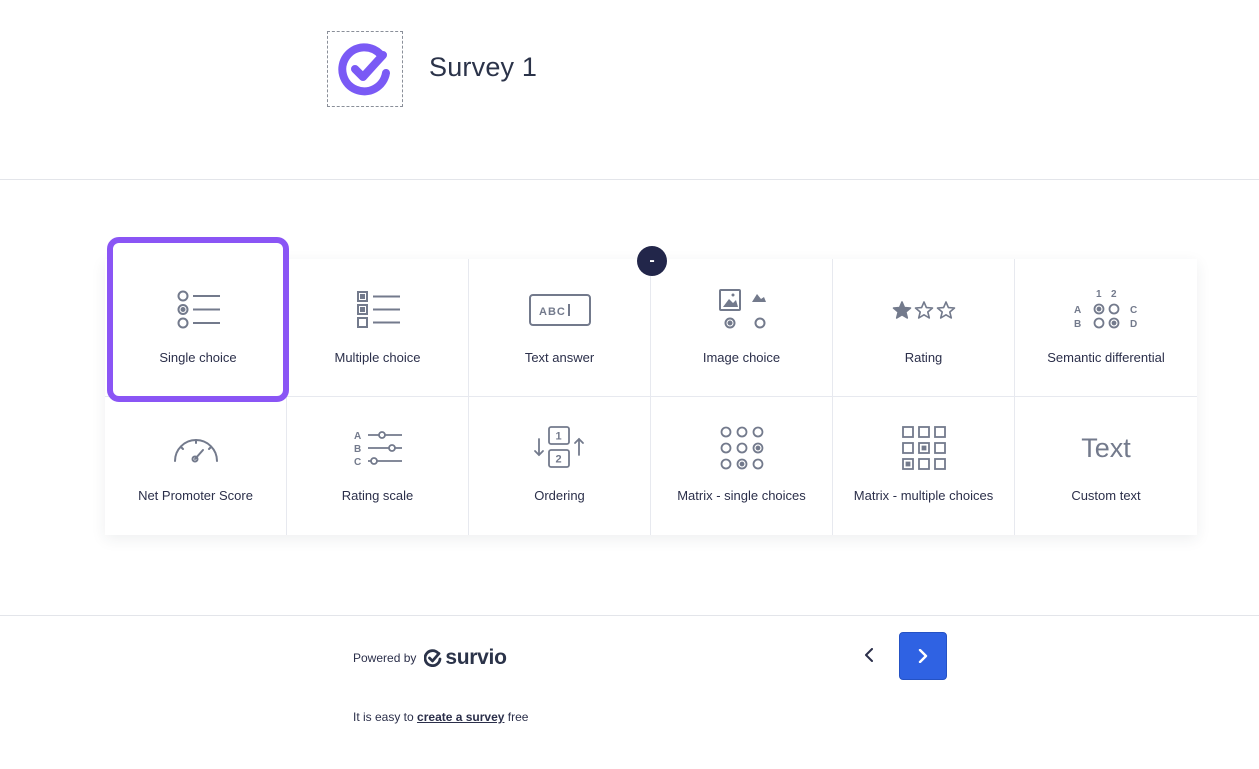  Describe the element at coordinates (558, 437) in the screenshot. I see `ordering-number: 1` at that location.